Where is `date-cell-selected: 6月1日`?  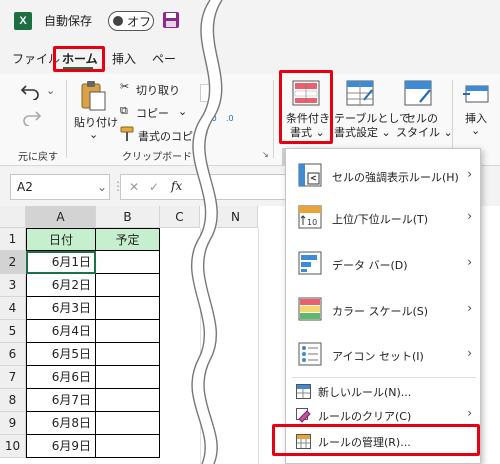 date-cell-selected: 6月1日 is located at coordinates (61, 262).